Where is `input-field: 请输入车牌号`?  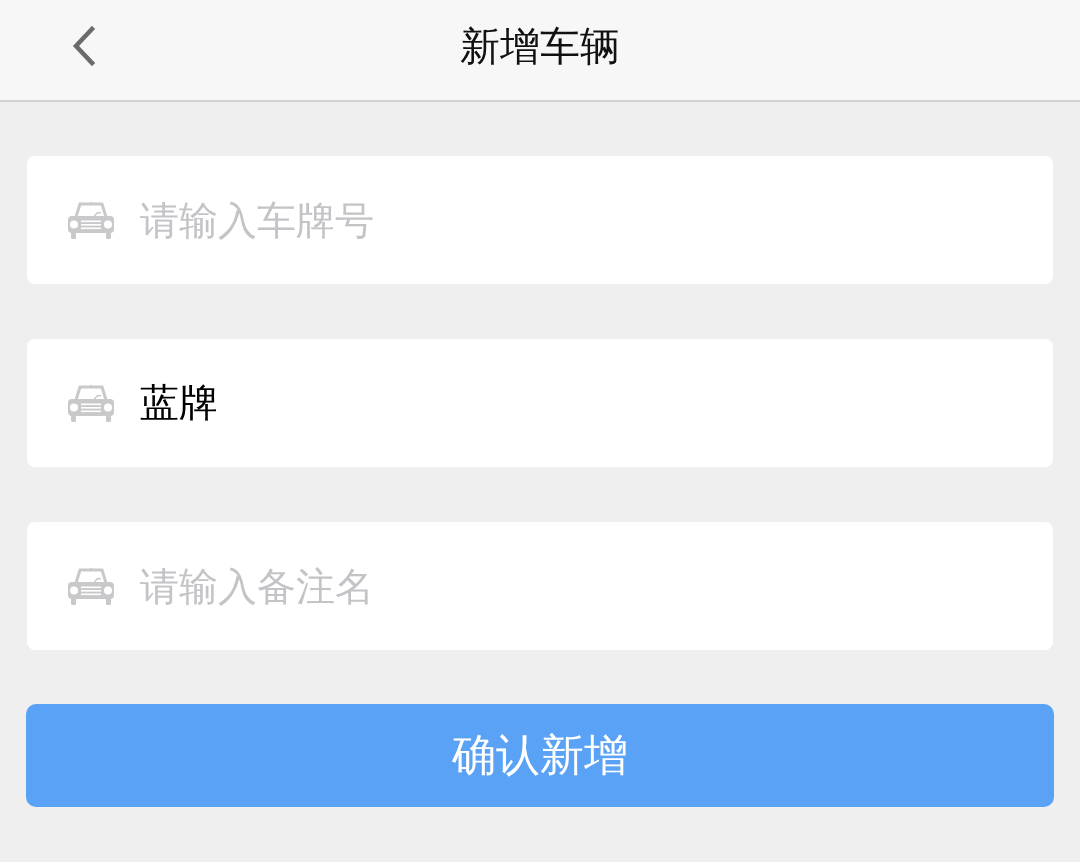
input-field: 请输入车牌号 is located at coordinates (540, 220).